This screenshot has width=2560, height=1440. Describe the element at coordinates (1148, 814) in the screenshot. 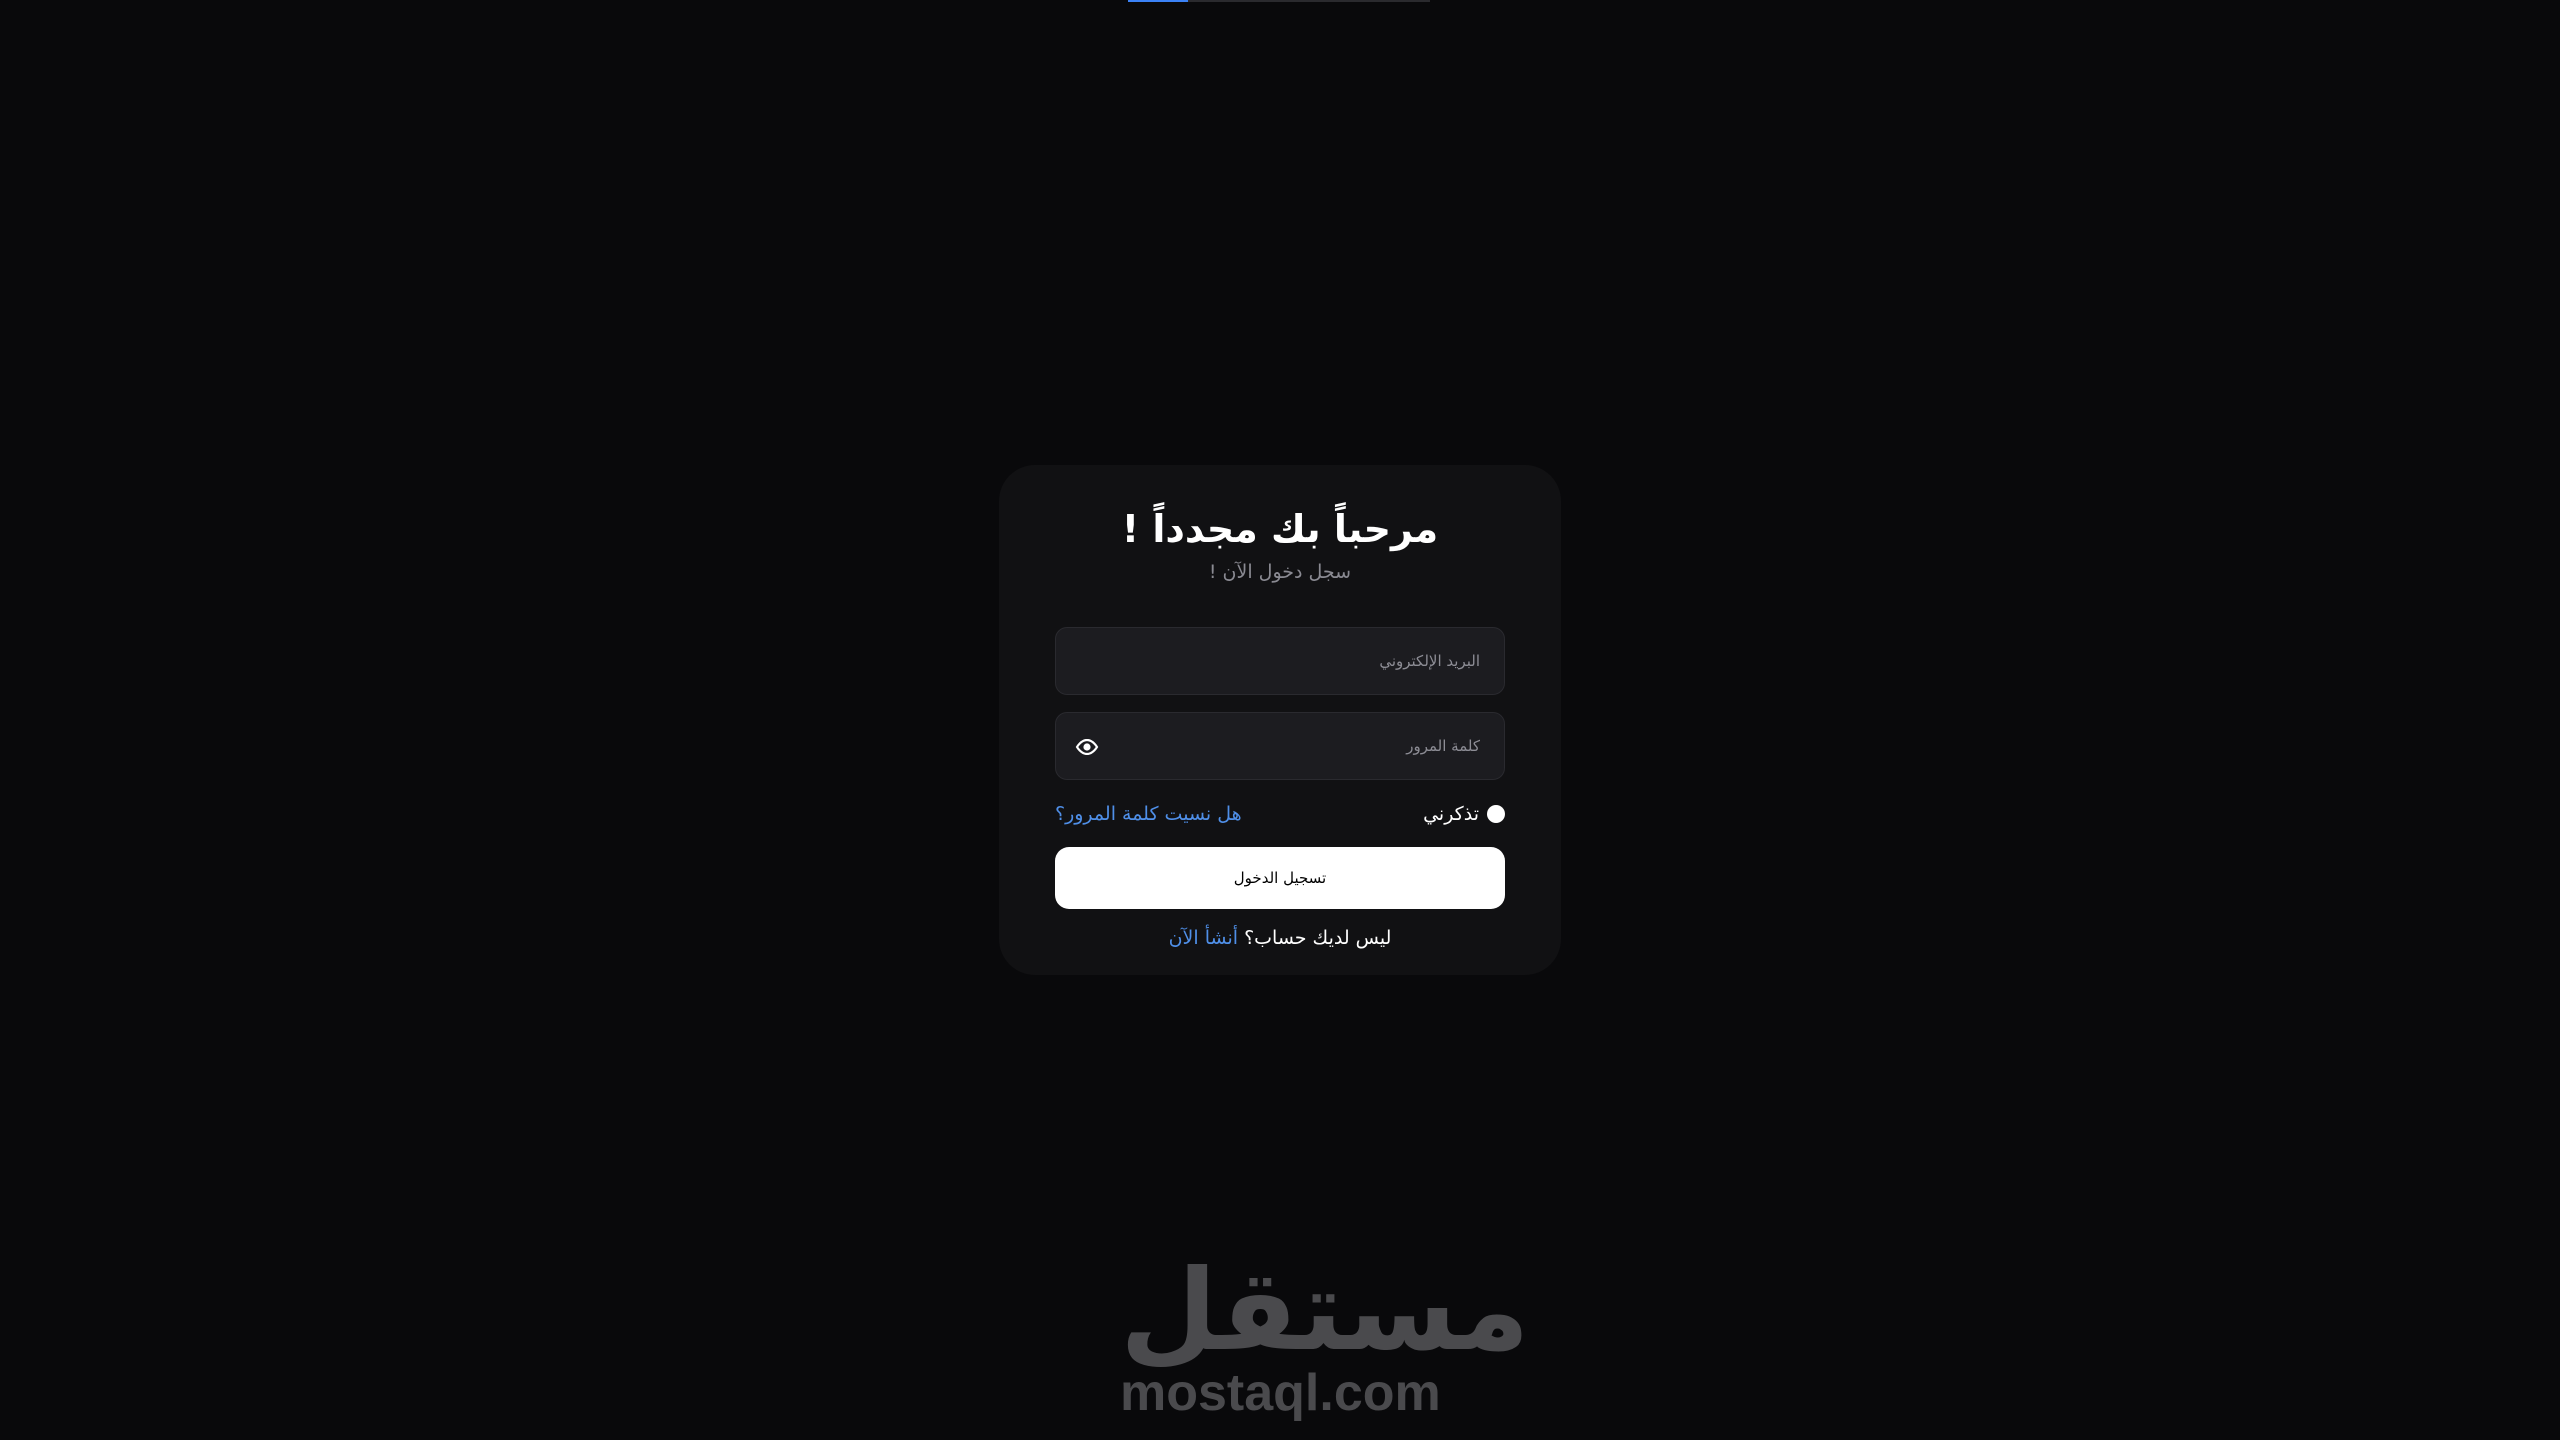

I see `forgot-password-link: هل نسيت كلمة المرور؟` at that location.